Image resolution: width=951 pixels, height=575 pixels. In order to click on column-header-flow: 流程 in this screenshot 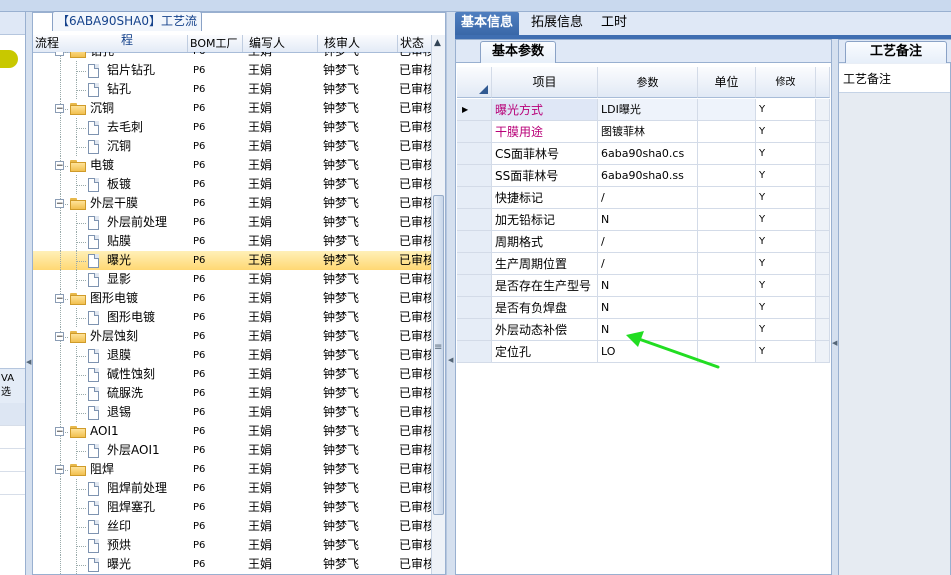, I will do `click(110, 43)`.